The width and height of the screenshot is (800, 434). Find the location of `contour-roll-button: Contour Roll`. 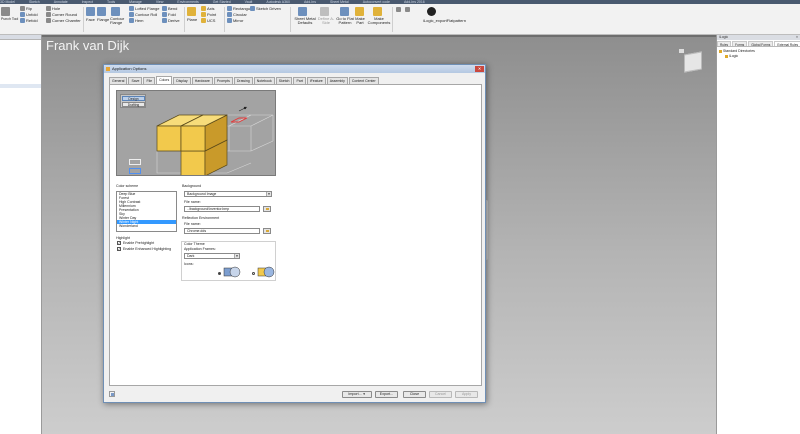

contour-roll-button: Contour Roll is located at coordinates (143, 15).